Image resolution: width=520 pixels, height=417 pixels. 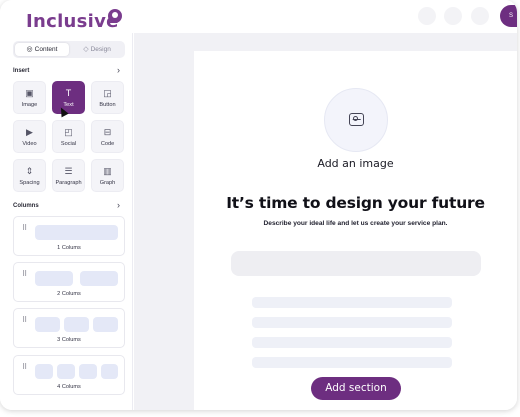 What do you see at coordinates (29, 49) in the screenshot?
I see `palette-icon: ◎` at bounding box center [29, 49].